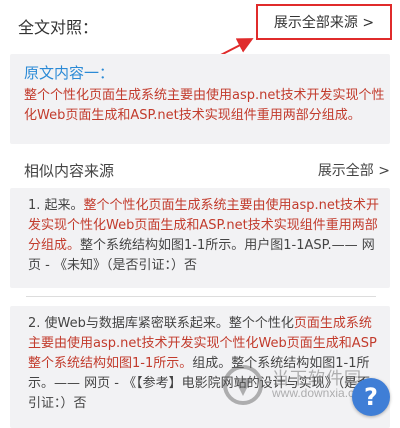  I want to click on source-item-prefix: 2. 使Web与数据库紧密联系起来。整个个性化, so click(161, 323).